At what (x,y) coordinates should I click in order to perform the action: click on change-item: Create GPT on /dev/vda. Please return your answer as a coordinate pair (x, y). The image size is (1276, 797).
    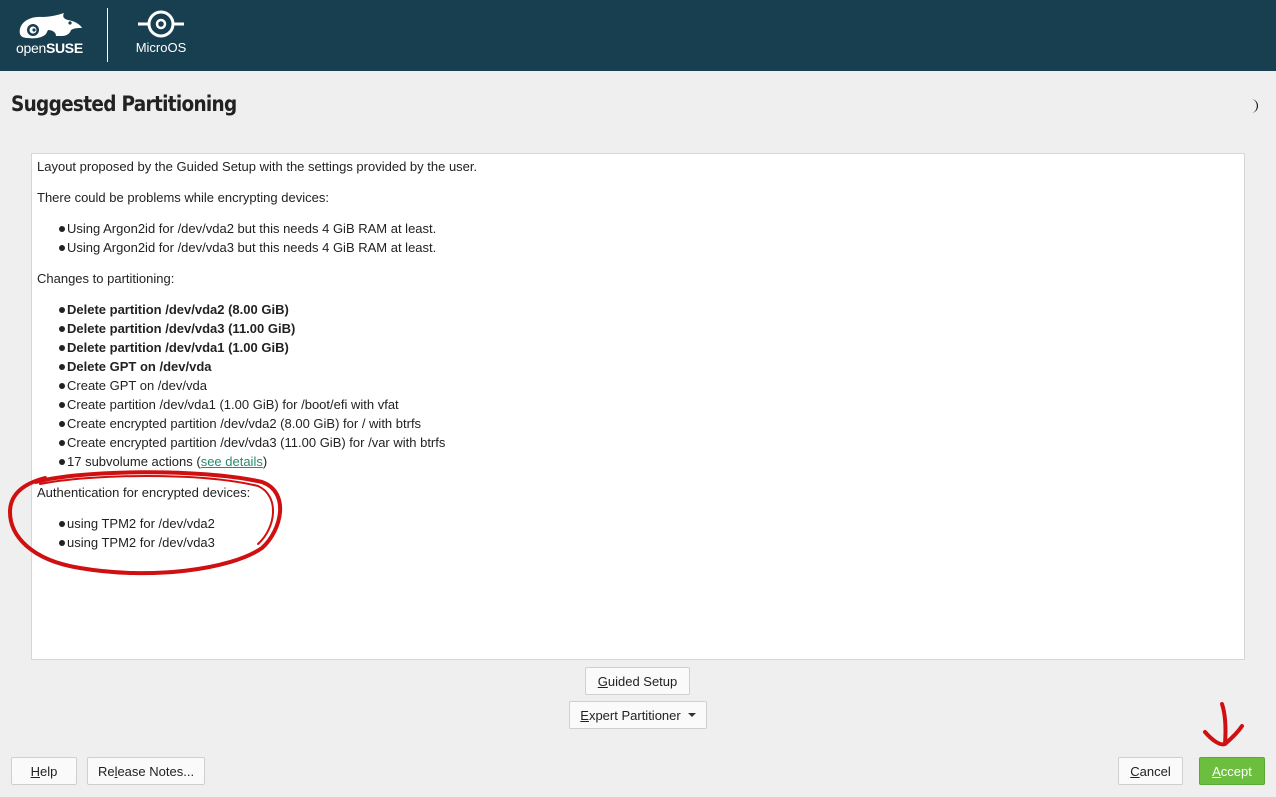
    Looking at the image, I should click on (133, 385).